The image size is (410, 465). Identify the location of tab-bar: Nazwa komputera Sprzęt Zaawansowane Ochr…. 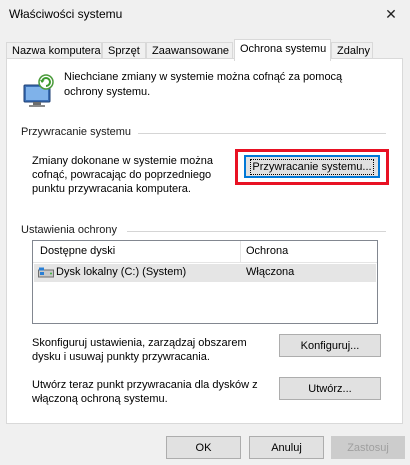
(205, 50).